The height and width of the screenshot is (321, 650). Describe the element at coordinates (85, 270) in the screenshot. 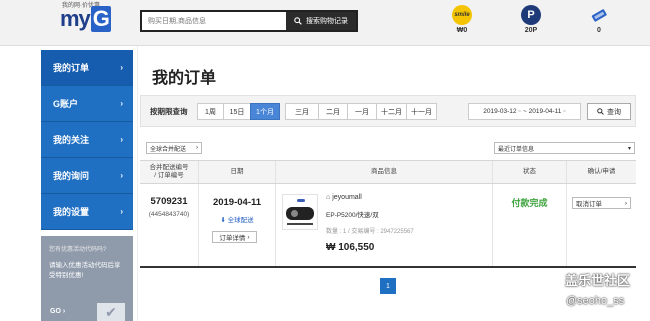

I see `promo-text: 请输入优惠活动代码后享受特别优惠!` at that location.